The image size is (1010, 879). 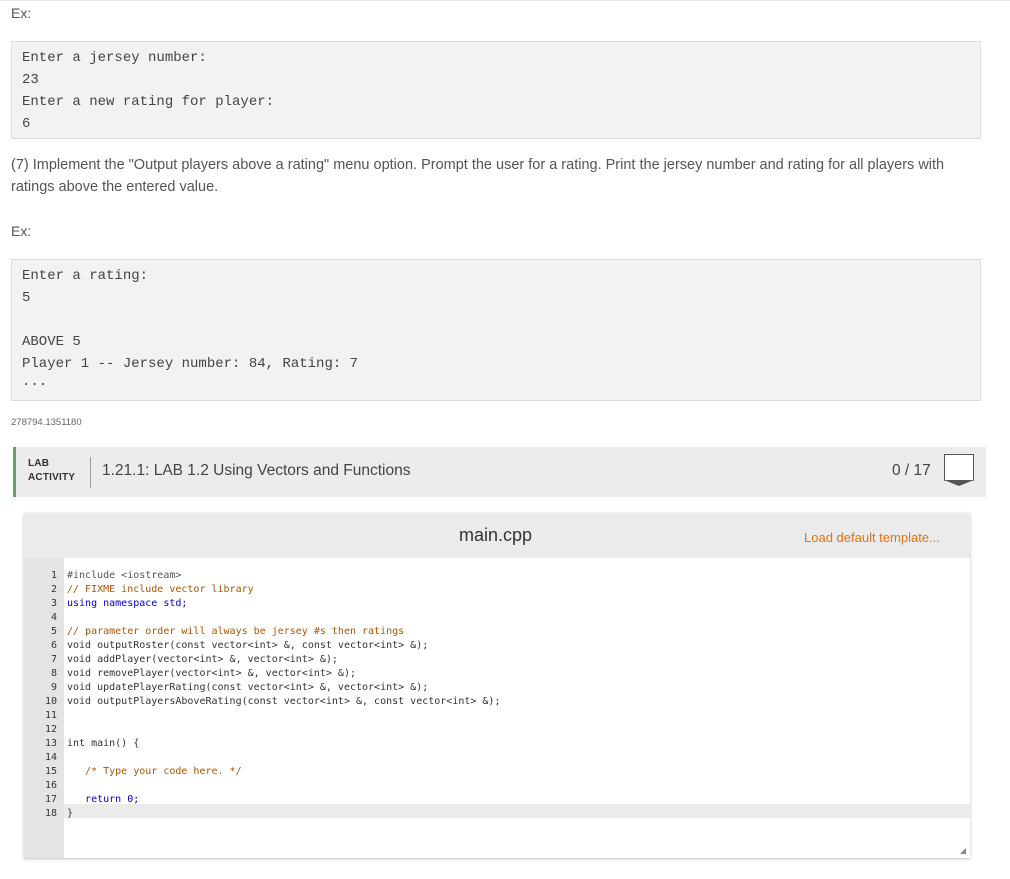 I want to click on line-number: 8, so click(x=53, y=673).